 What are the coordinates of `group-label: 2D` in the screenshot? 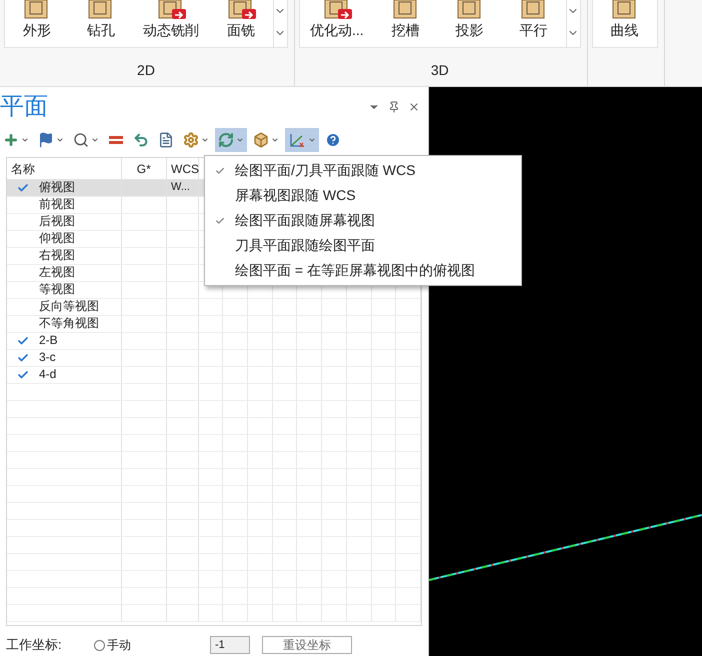 It's located at (146, 70).